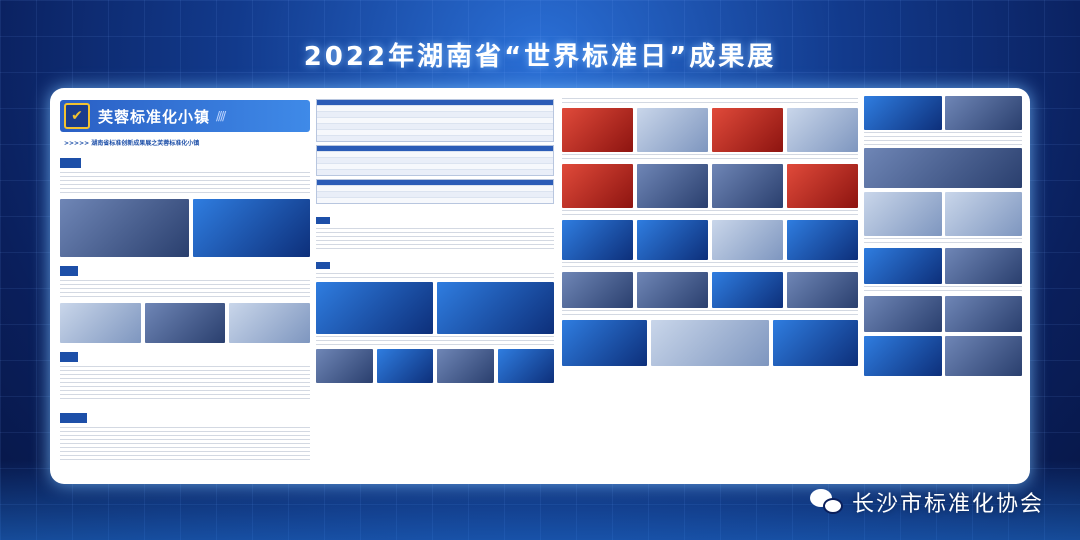 This screenshot has height=540, width=1080. Describe the element at coordinates (947, 504) in the screenshot. I see `watermark-text: 长沙市标准化协会` at that location.